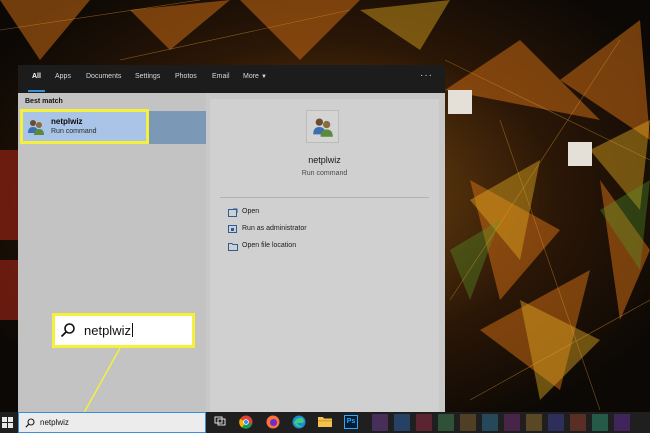 Image resolution: width=650 pixels, height=433 pixels. I want to click on callout-search-value: netplwiz, so click(107, 330).